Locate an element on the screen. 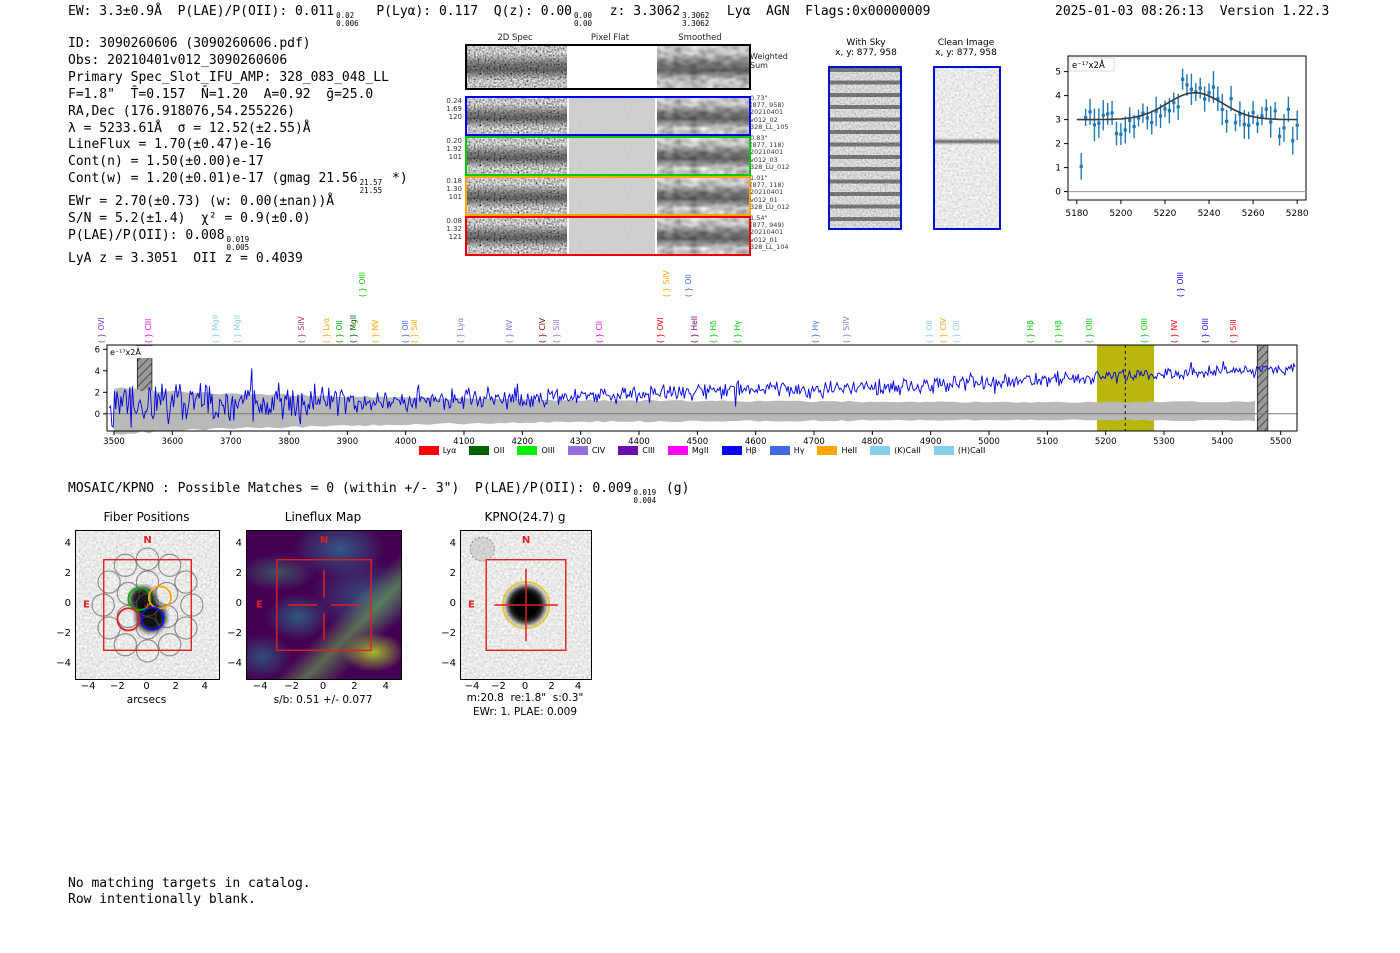  svg-text: 4 is located at coordinates (97, 372).